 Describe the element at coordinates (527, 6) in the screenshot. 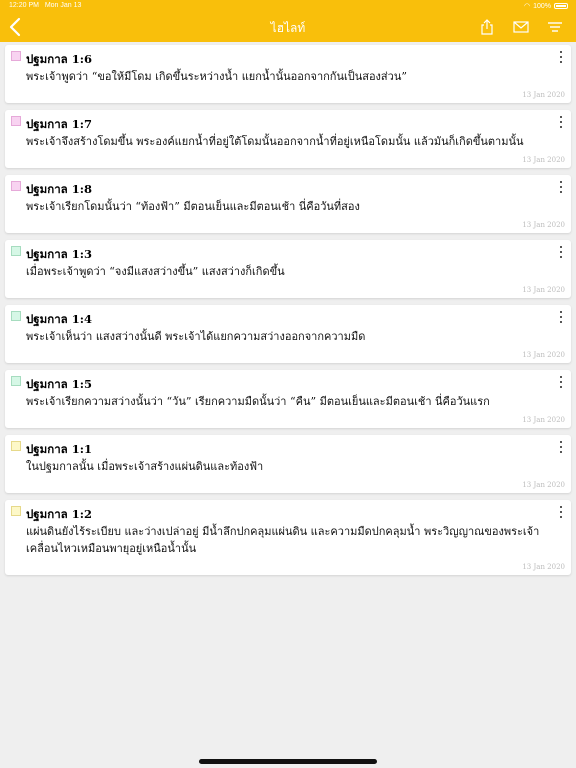

I see `wifi-icon: ◠` at that location.